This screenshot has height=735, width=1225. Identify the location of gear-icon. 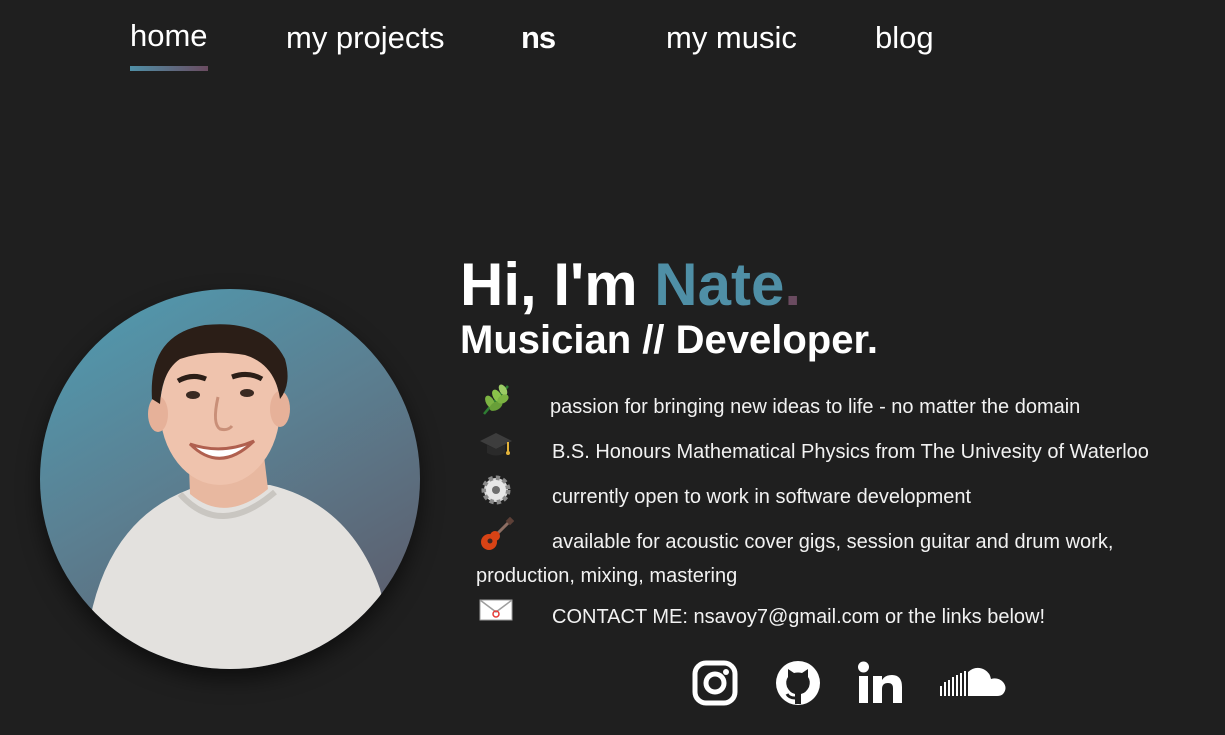
(496, 490).